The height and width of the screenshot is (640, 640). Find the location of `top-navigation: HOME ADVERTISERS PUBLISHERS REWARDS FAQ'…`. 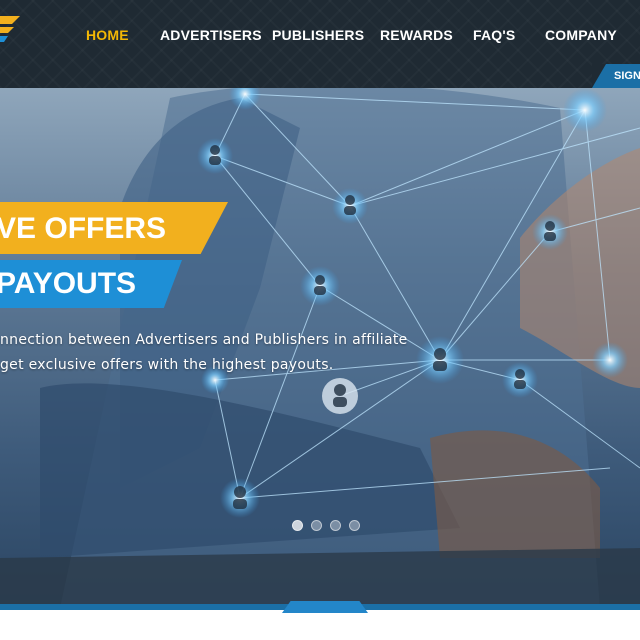

top-navigation: HOME ADVERTISERS PUBLISHERS REWARDS FAQ'… is located at coordinates (320, 44).